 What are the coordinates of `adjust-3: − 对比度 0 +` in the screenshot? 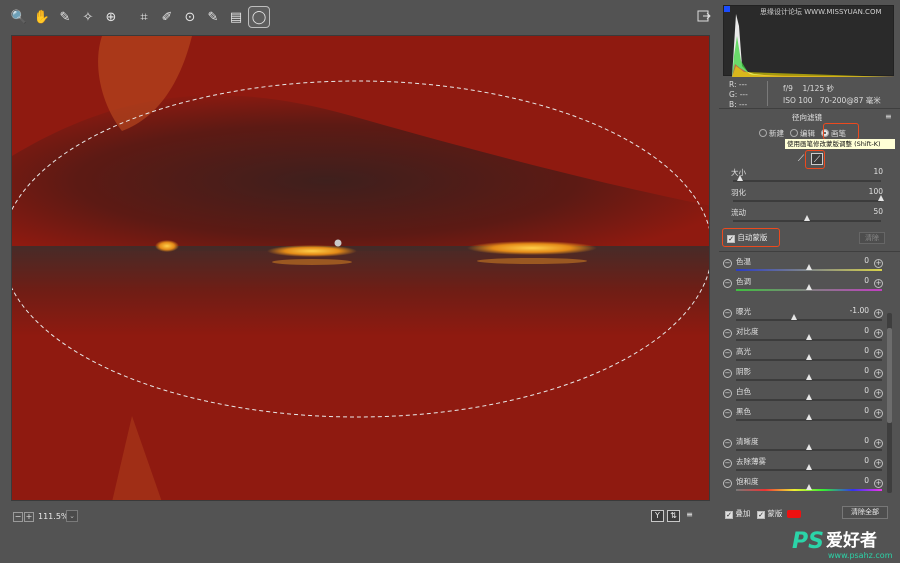 It's located at (808, 336).